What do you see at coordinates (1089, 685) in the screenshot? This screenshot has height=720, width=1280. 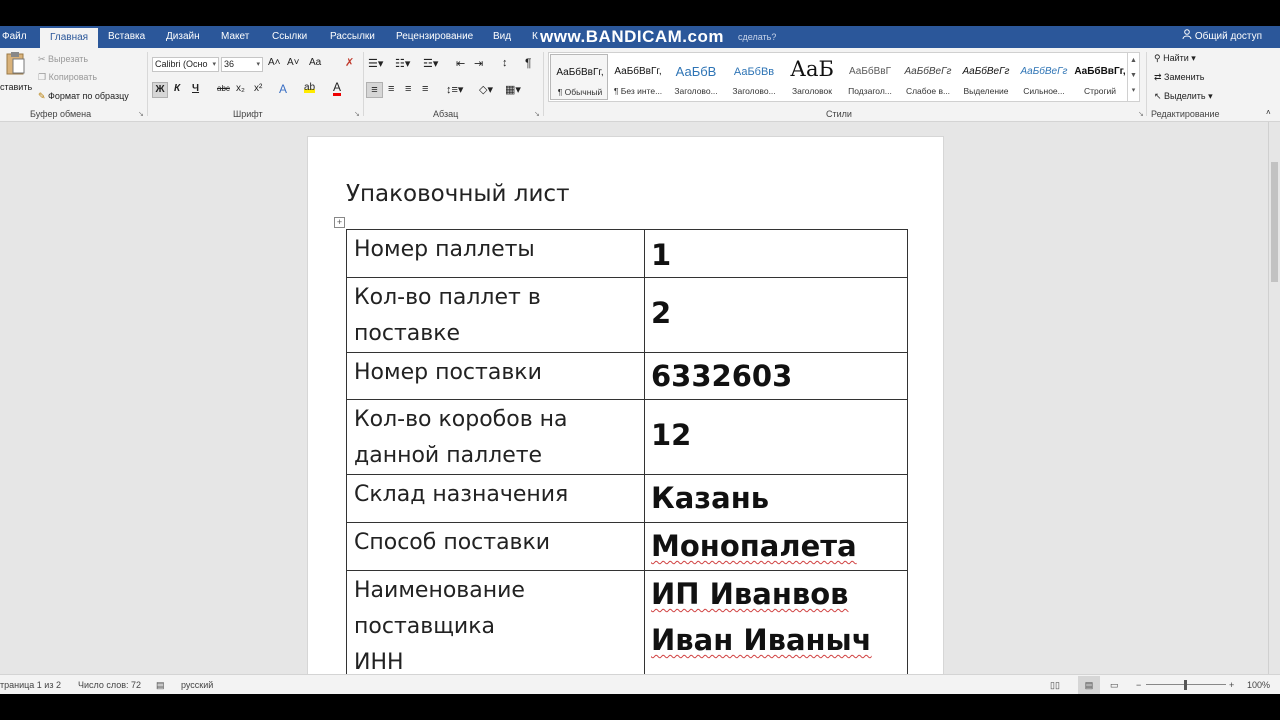 I see `print-layout-icon: ▤` at bounding box center [1089, 685].